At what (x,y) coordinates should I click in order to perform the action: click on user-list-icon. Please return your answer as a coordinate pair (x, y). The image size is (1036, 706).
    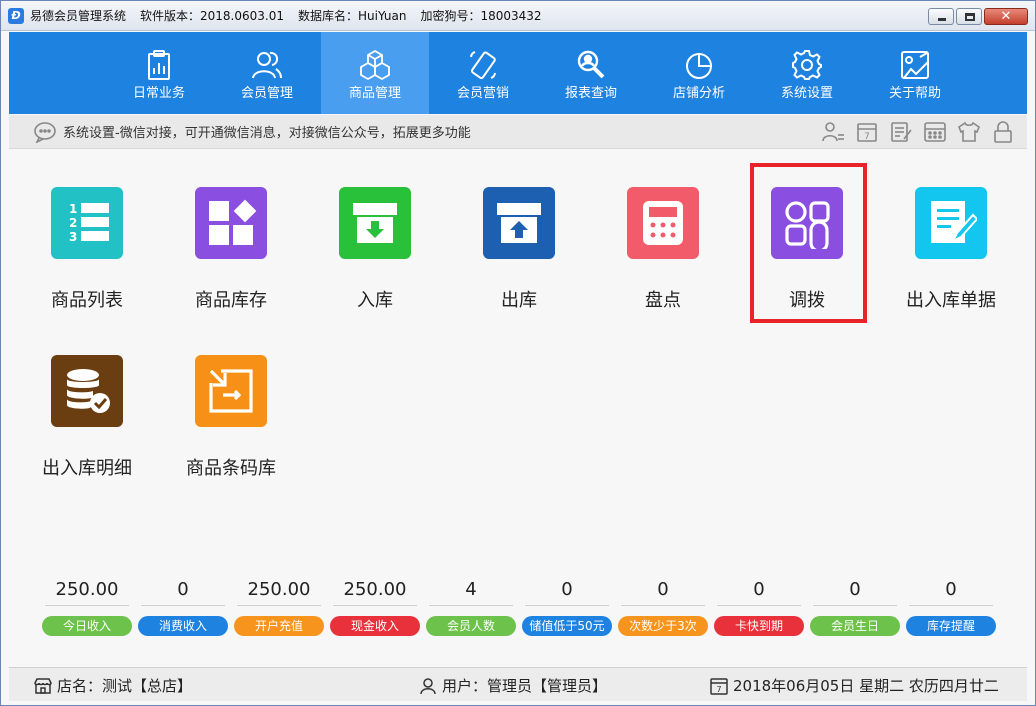
    Looking at the image, I should click on (833, 132).